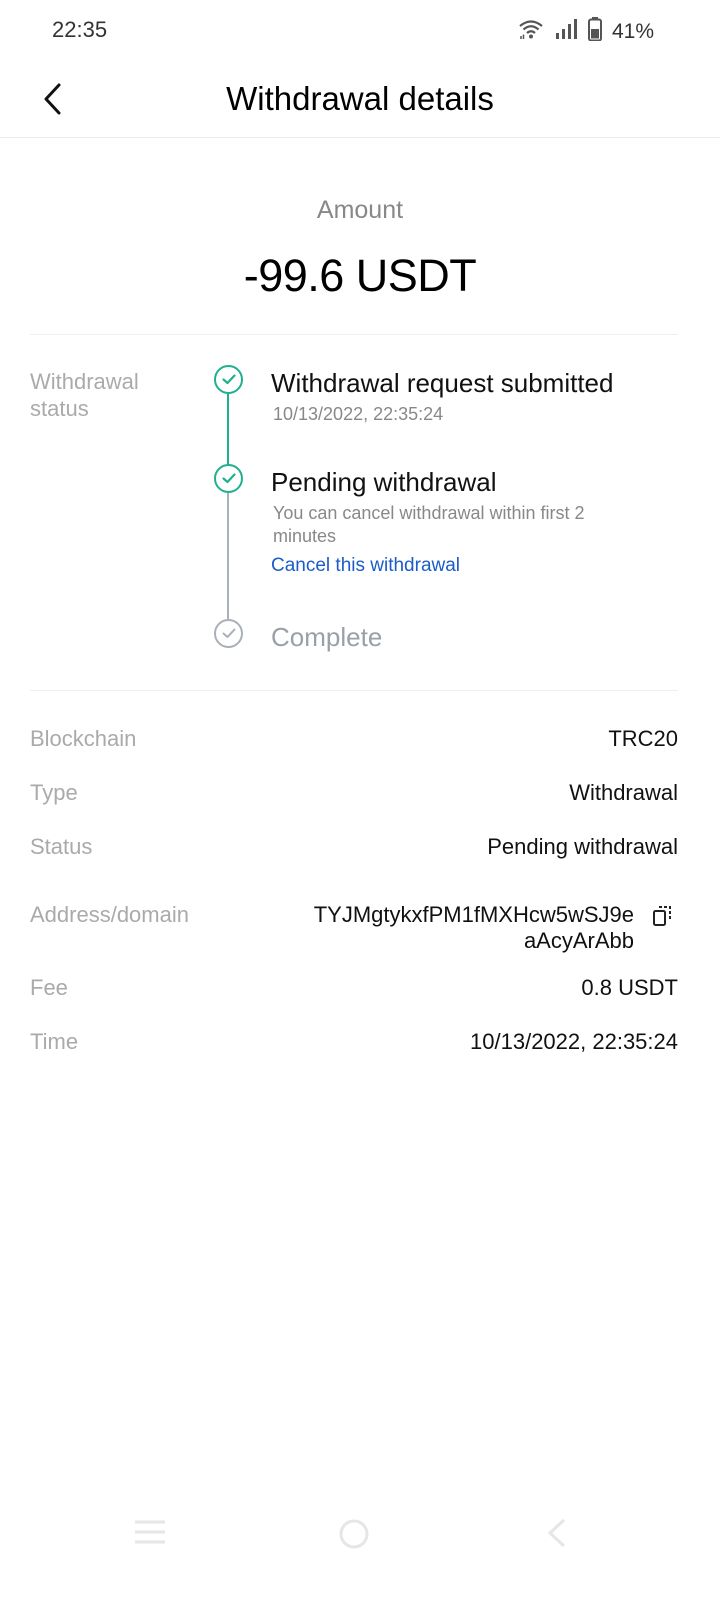 The height and width of the screenshot is (1600, 720). I want to click on withdrawal-status-label: Withdrawal status, so click(84, 395).